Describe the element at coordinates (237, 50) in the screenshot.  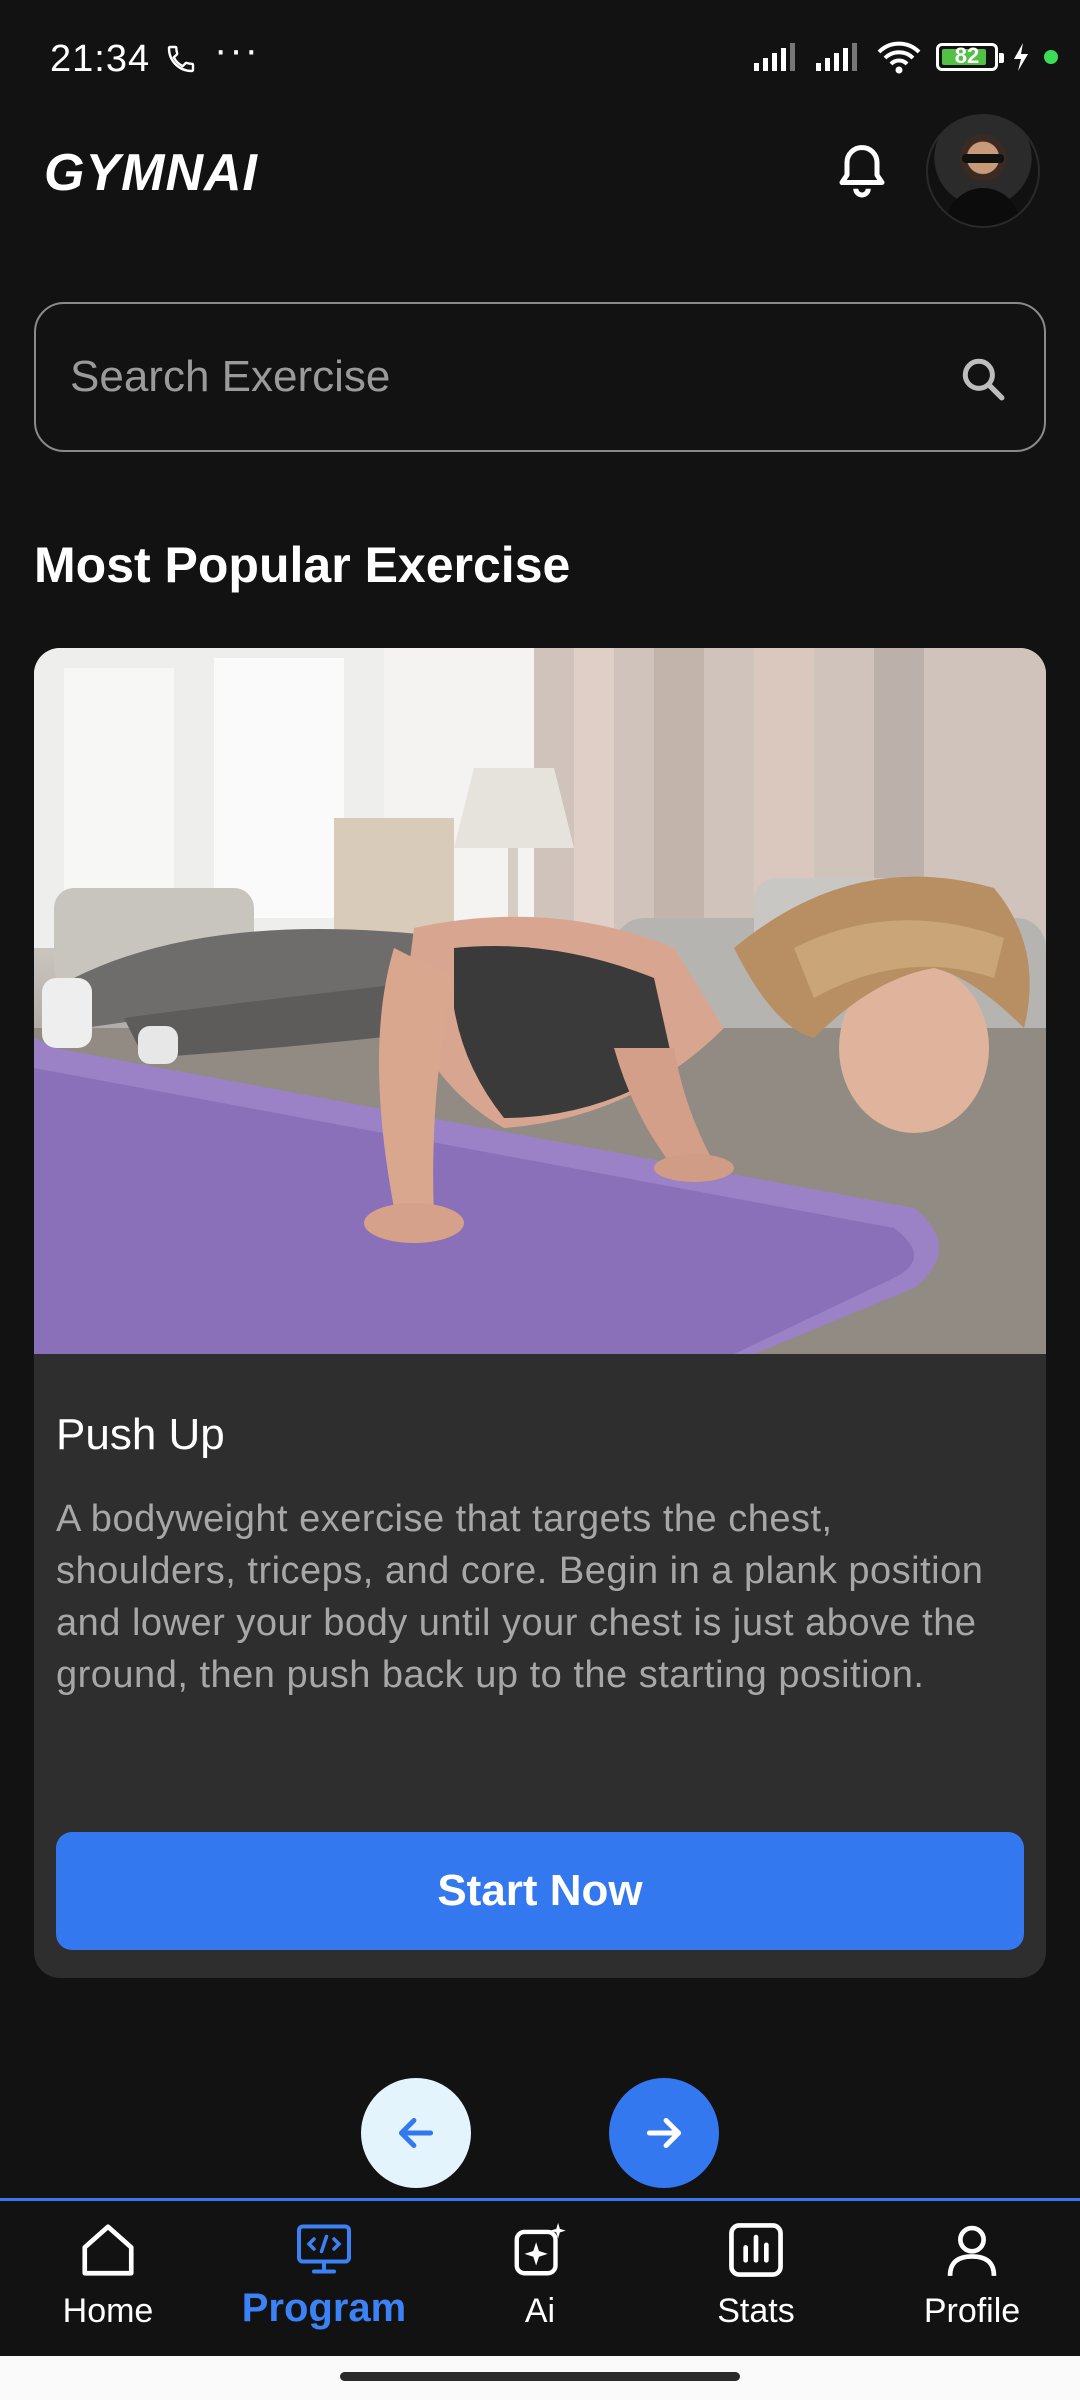
I see `more-notifications-icon: ···` at that location.